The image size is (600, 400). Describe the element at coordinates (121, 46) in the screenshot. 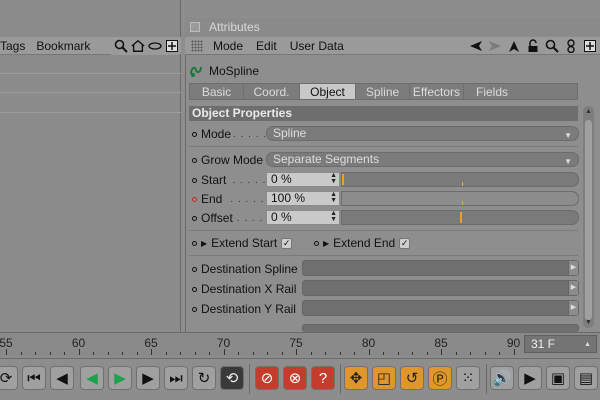

I see `magnifier-icon` at that location.